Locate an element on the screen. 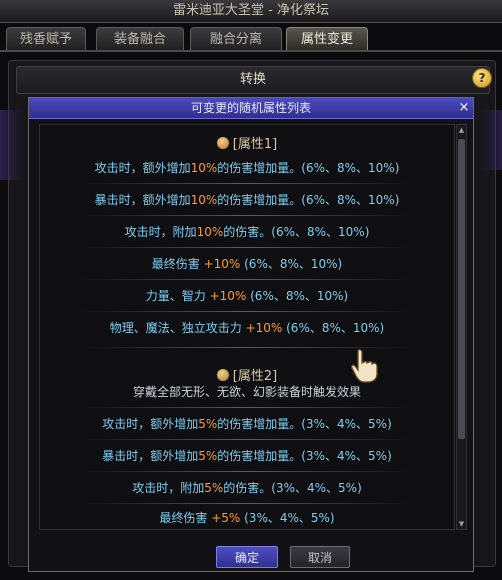 This screenshot has height=580, width=502. coin-icon is located at coordinates (222, 143).